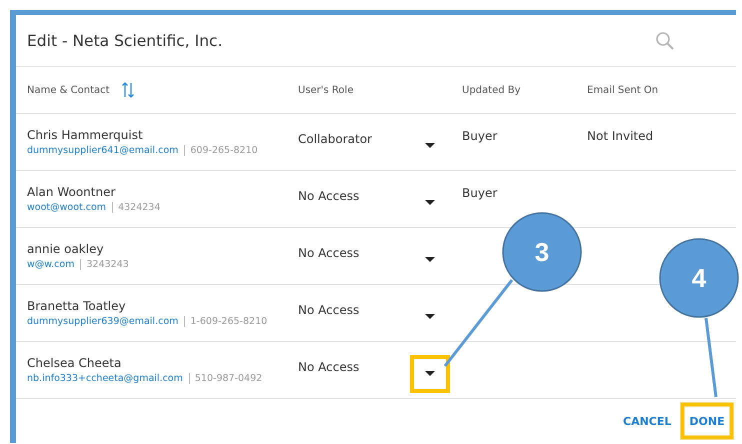 This screenshot has height=444, width=742. Describe the element at coordinates (226, 321) in the screenshot. I see `phone-number: 1-609-265-8210` at that location.